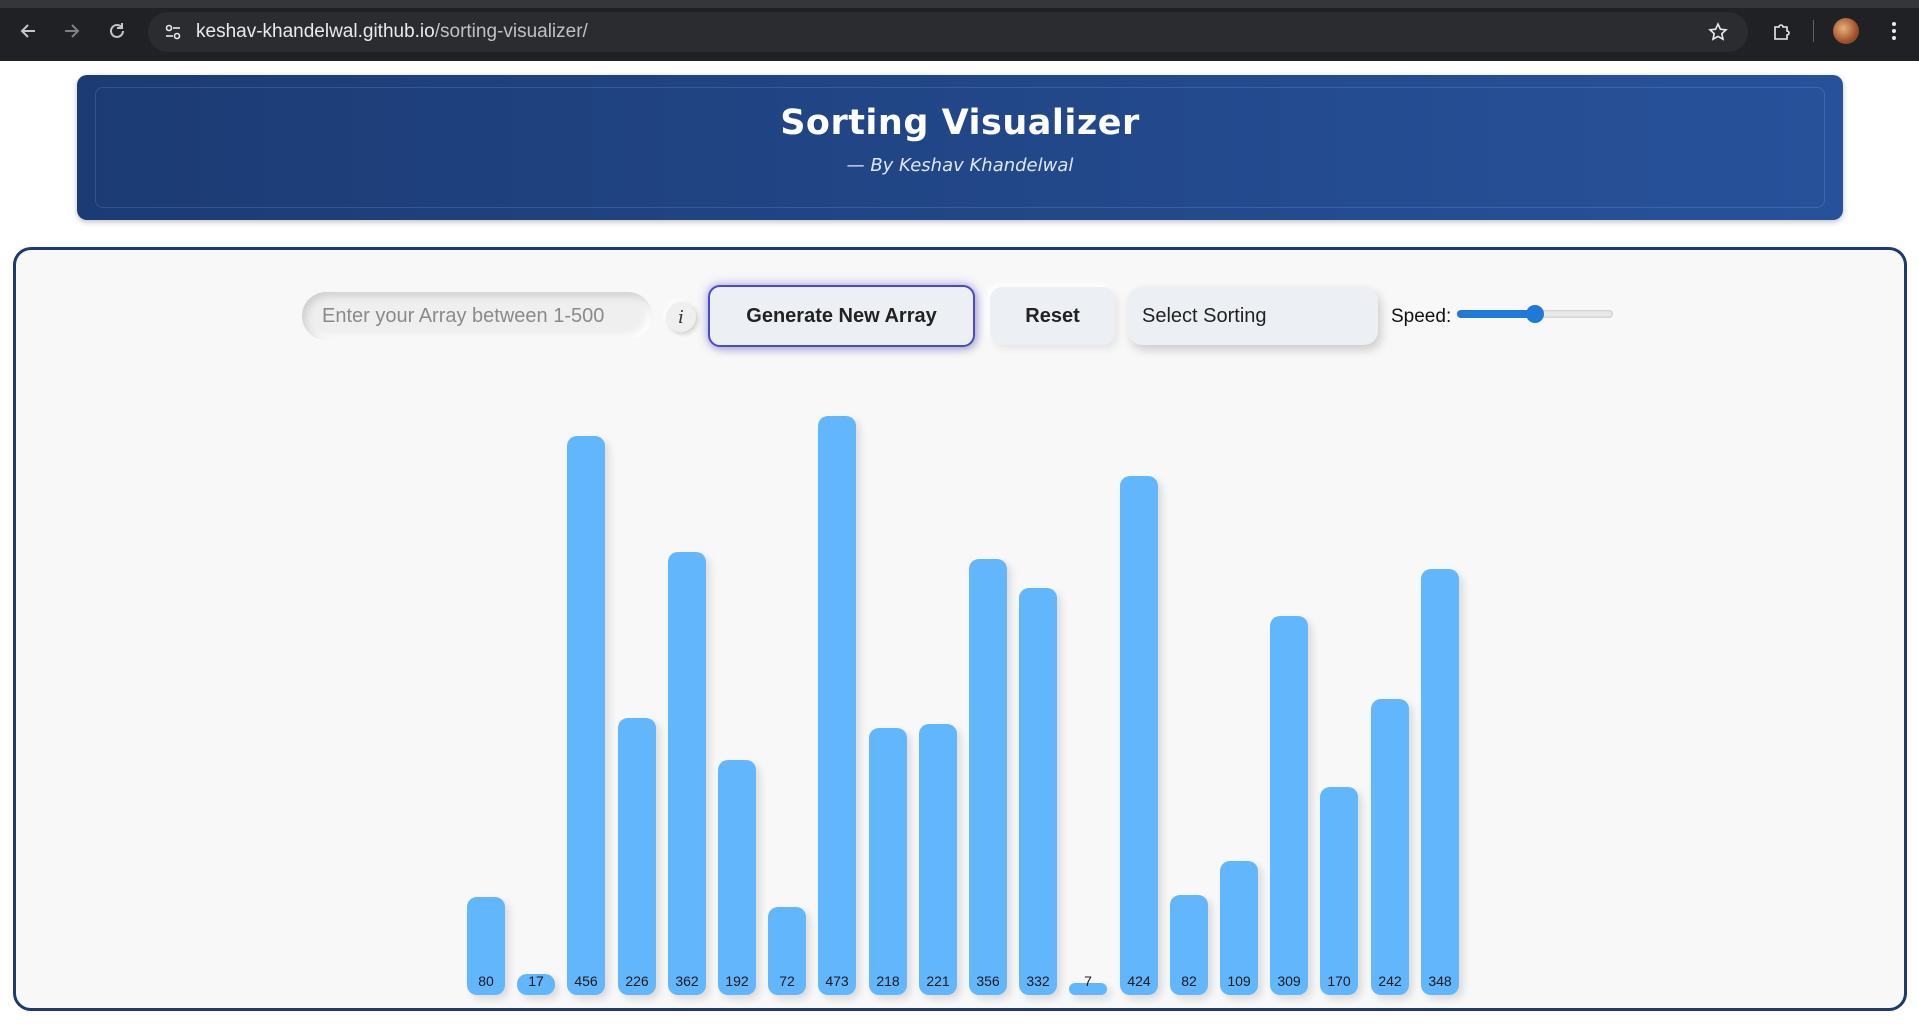  I want to click on speed-slider, so click(1535, 314).